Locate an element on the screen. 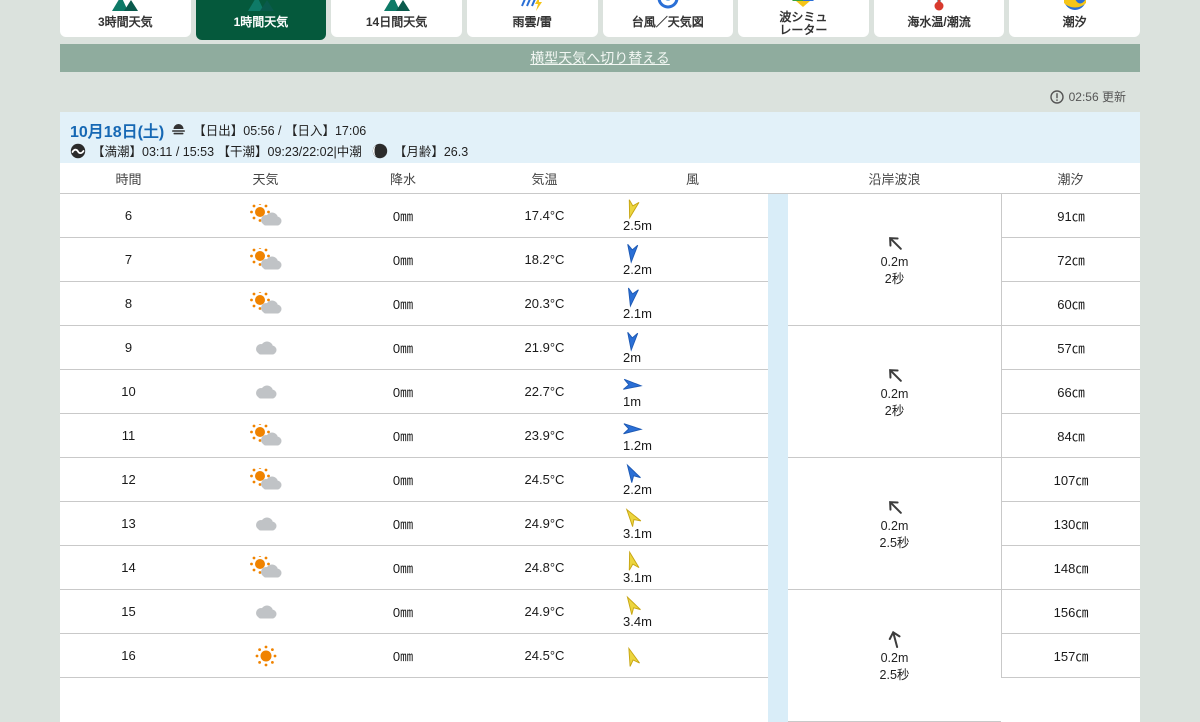  tide-cell: 72㎝ is located at coordinates (1070, 260).